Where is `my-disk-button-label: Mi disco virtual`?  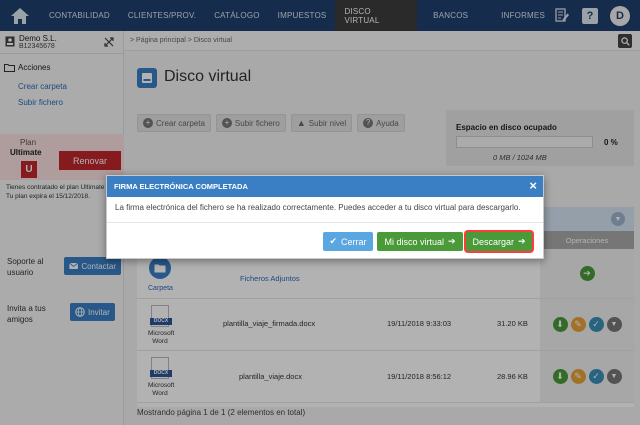 my-disk-button-label: Mi disco virtual is located at coordinates (414, 241).